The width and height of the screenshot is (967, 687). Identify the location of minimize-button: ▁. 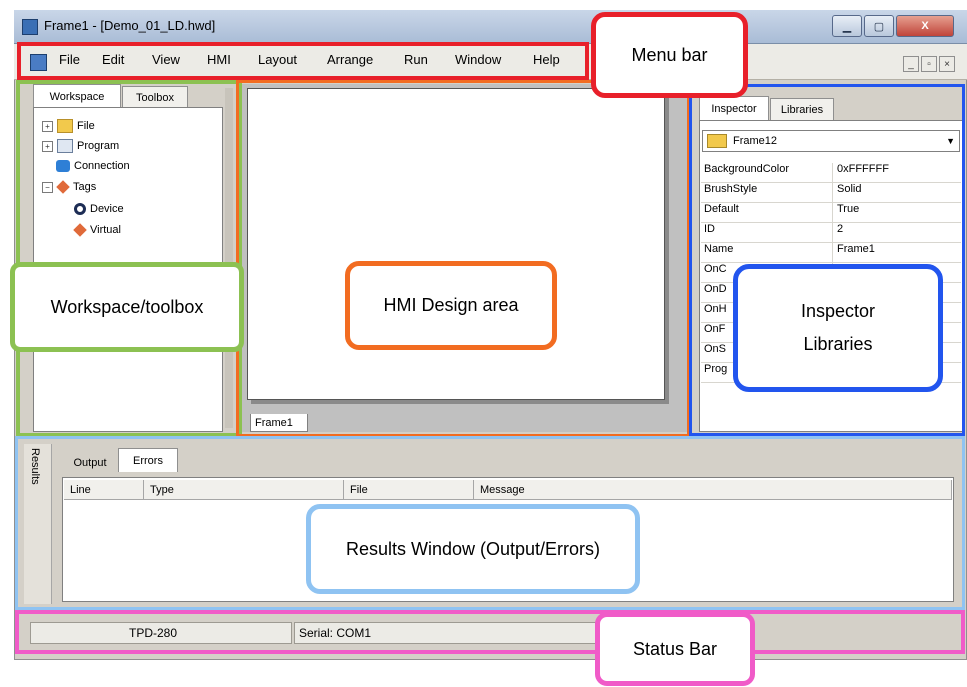
(847, 26).